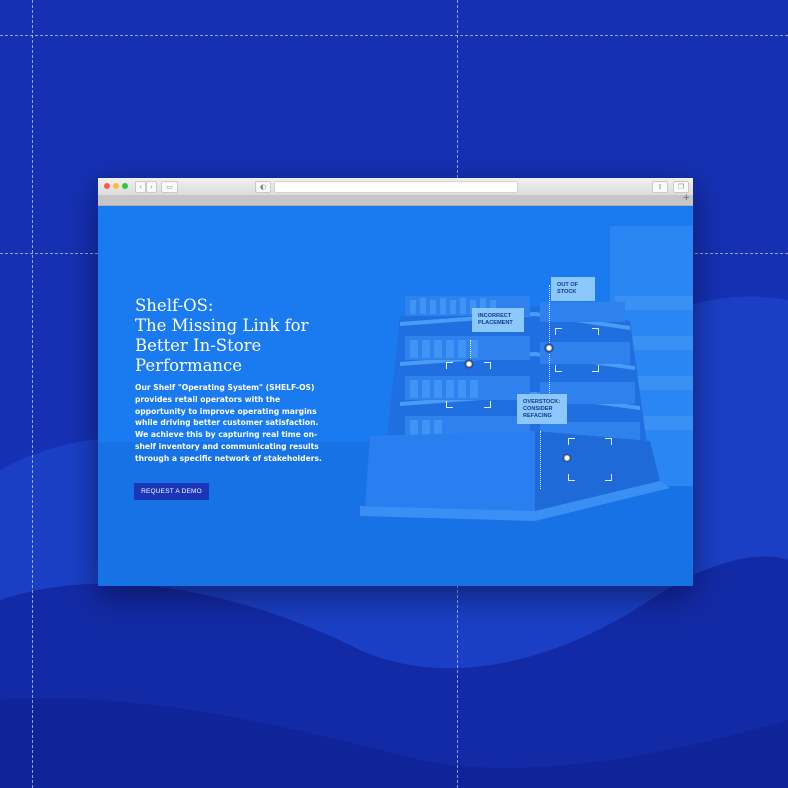 This screenshot has width=788, height=788. What do you see at coordinates (549, 348) in the screenshot?
I see `marker-out-of-stock` at bounding box center [549, 348].